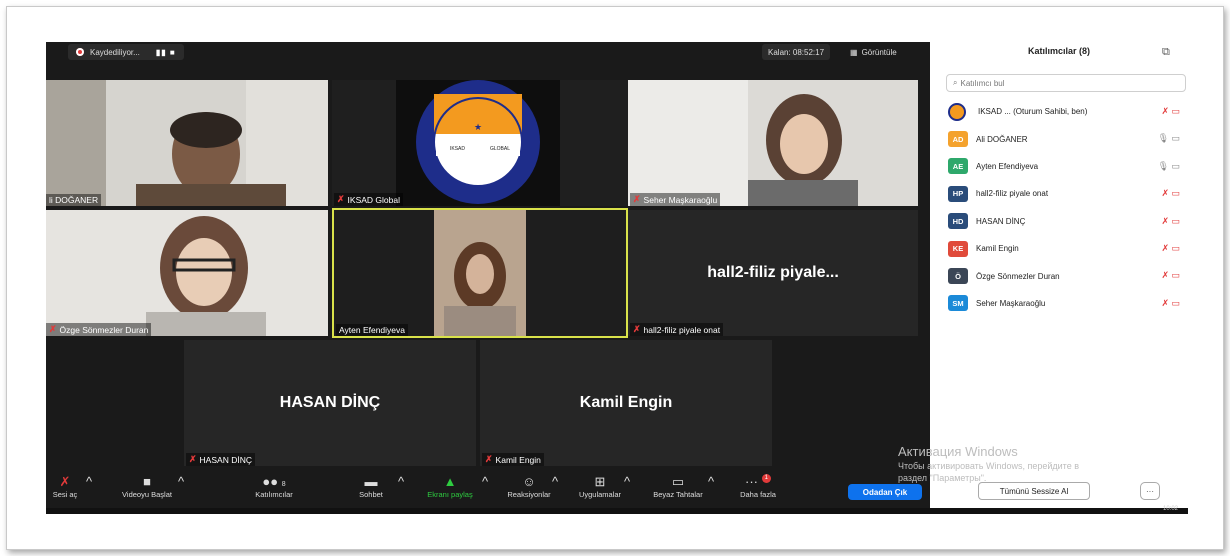 This screenshot has height=556, width=1230. I want to click on participant-big-name: Kamil Engin, so click(626, 402).